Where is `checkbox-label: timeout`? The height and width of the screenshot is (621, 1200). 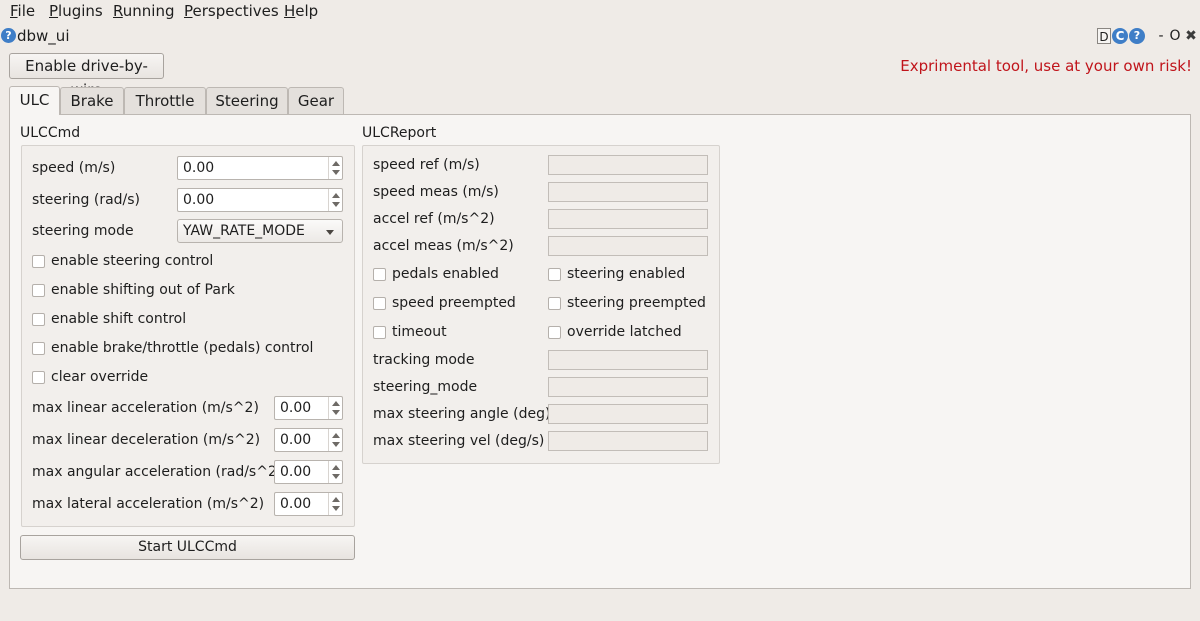
checkbox-label: timeout is located at coordinates (419, 332).